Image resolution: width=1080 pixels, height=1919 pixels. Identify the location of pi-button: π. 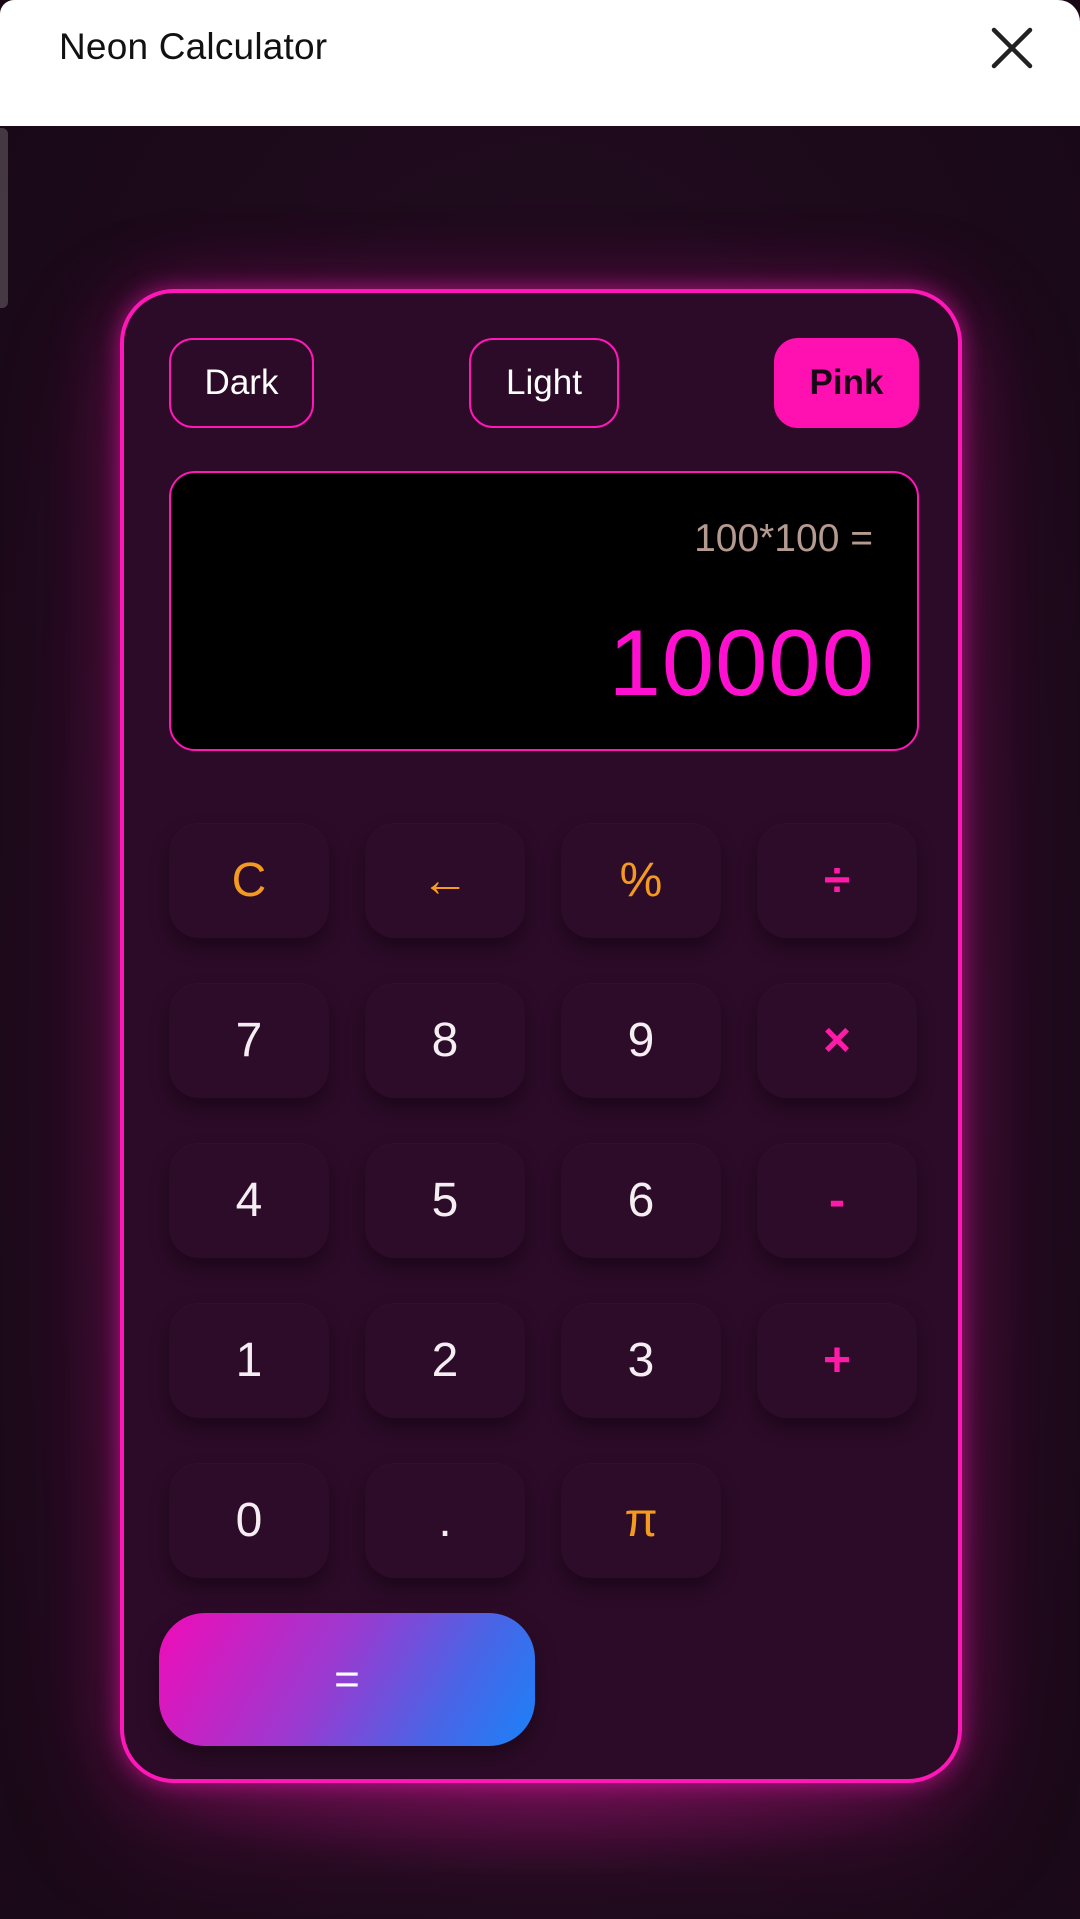
(641, 1520).